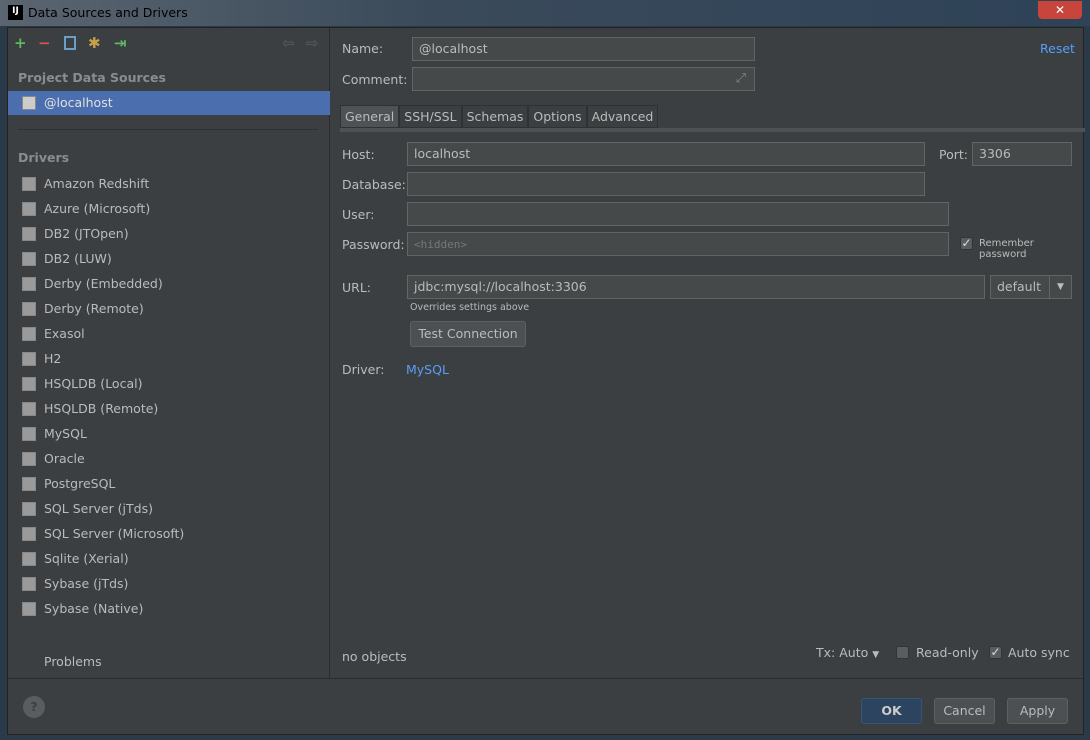 This screenshot has width=1090, height=740. Describe the element at coordinates (93, 383) in the screenshot. I see `driver-label: HSQLDB (Local)` at that location.